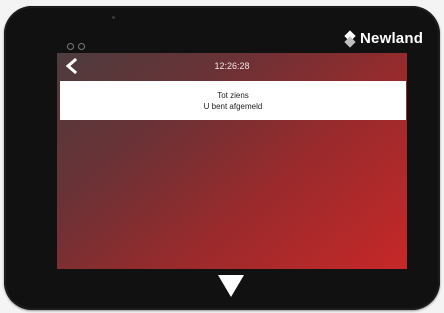  I want to click on nav-down-button, so click(231, 286).